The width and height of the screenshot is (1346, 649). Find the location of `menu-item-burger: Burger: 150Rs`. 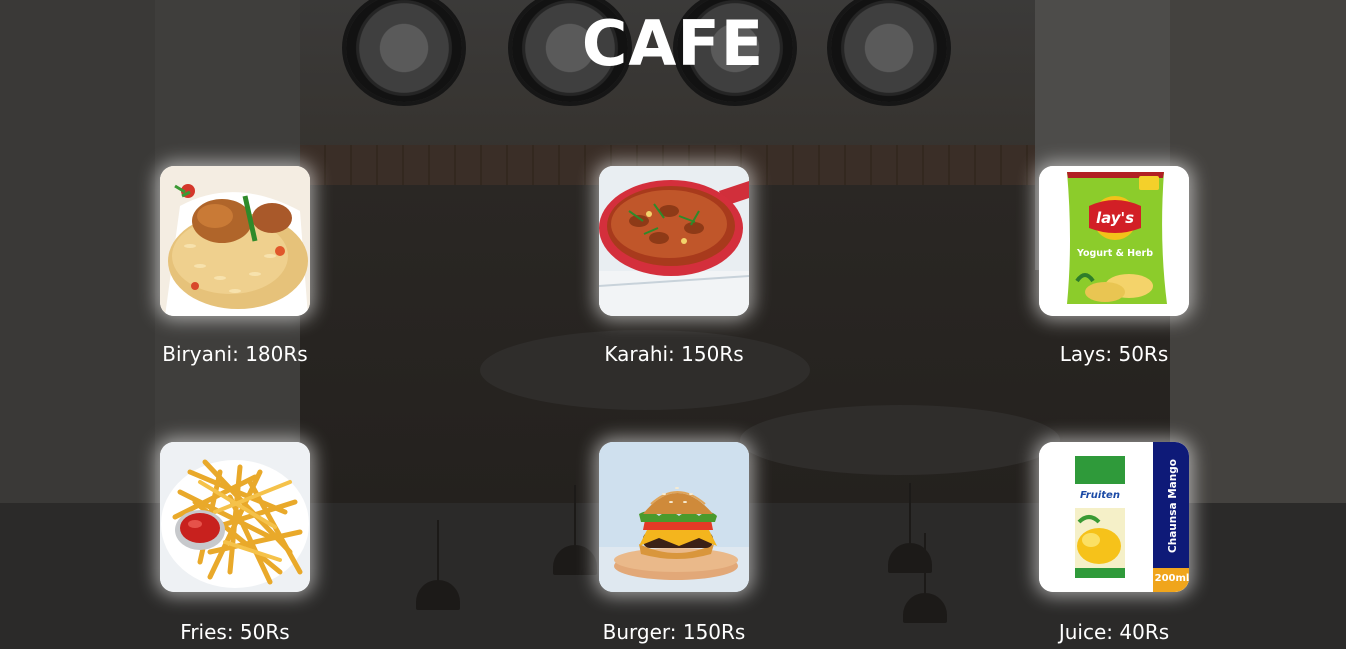

menu-item-burger: Burger: 150Rs is located at coordinates (674, 544).